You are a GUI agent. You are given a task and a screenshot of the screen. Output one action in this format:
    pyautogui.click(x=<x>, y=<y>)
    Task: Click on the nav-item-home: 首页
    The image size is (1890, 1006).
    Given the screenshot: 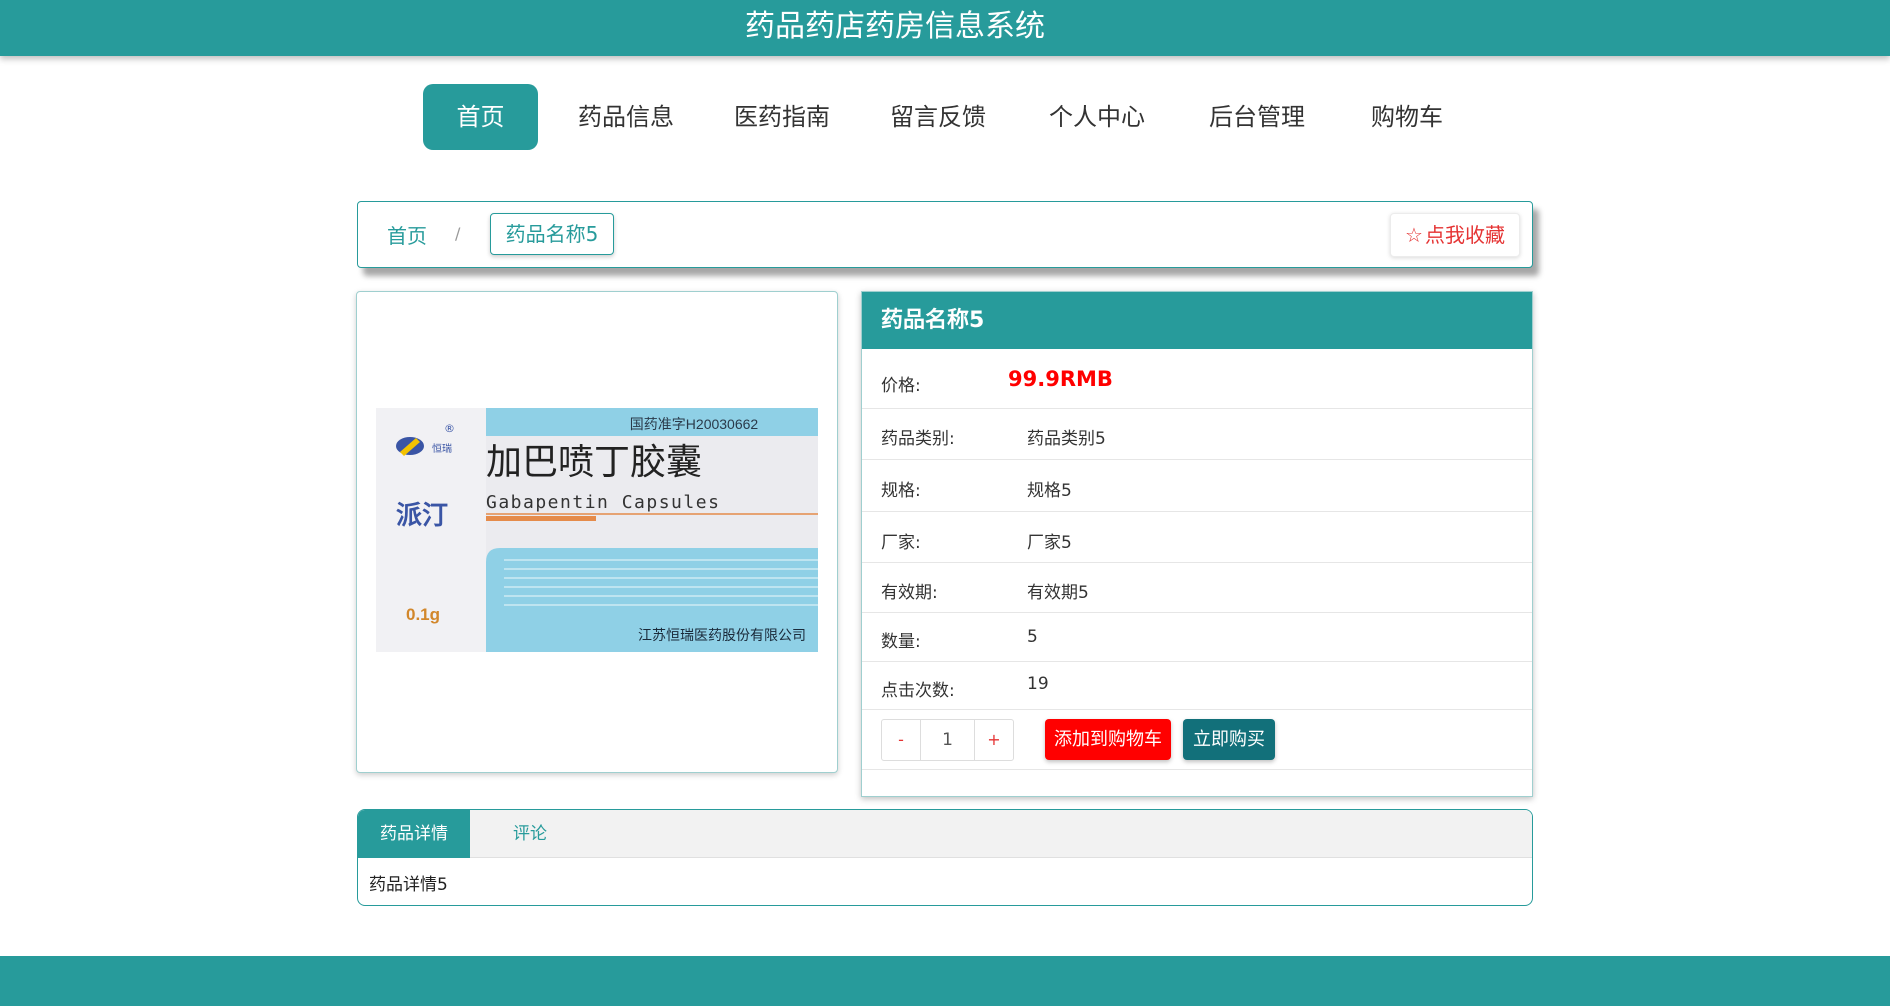 What is the action you would take?
    pyautogui.click(x=480, y=117)
    